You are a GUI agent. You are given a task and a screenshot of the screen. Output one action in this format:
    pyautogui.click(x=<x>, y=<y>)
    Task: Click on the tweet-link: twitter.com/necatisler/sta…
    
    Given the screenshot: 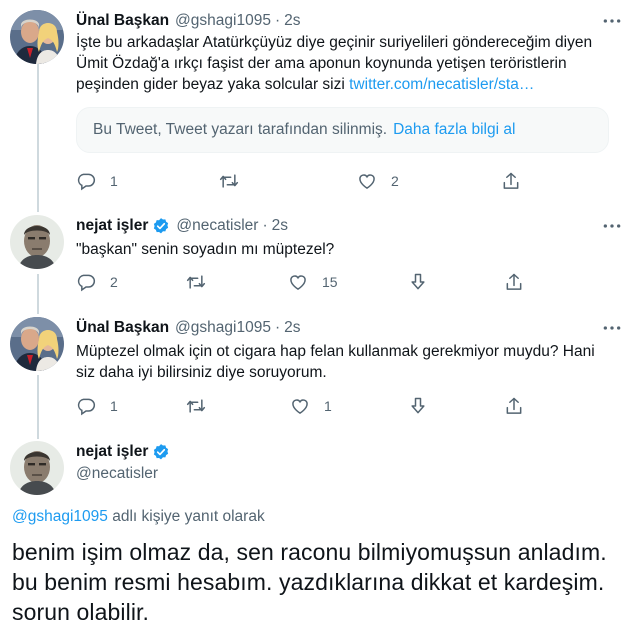 What is the action you would take?
    pyautogui.click(x=441, y=84)
    